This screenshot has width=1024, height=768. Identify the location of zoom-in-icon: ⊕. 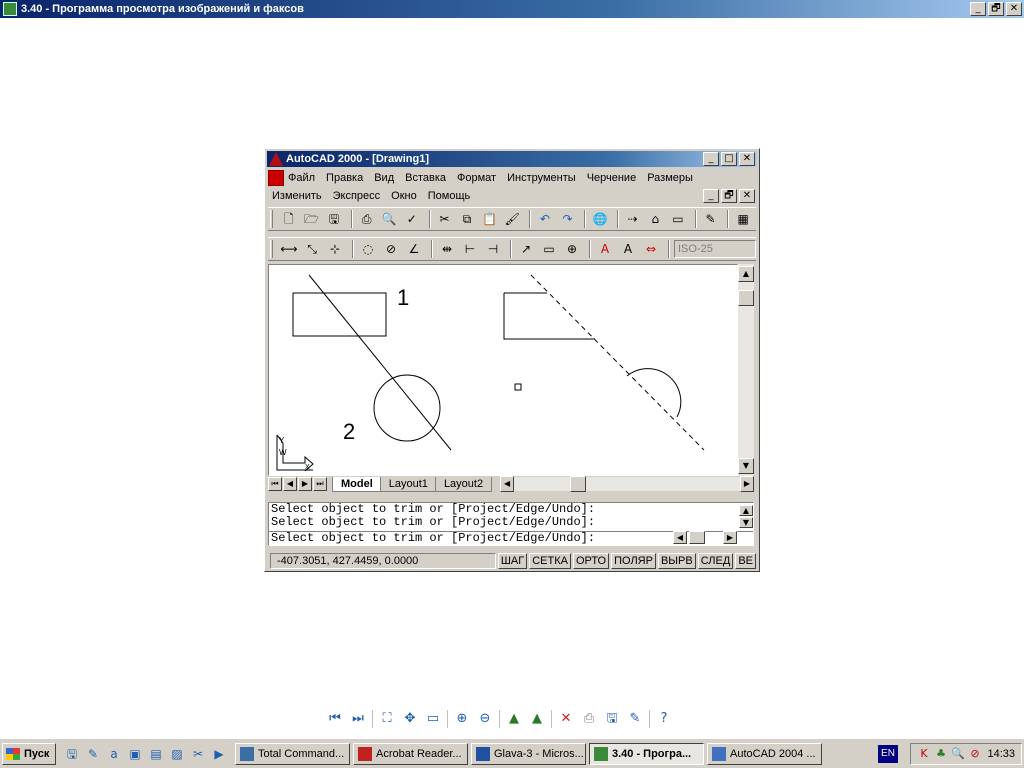
(462, 719).